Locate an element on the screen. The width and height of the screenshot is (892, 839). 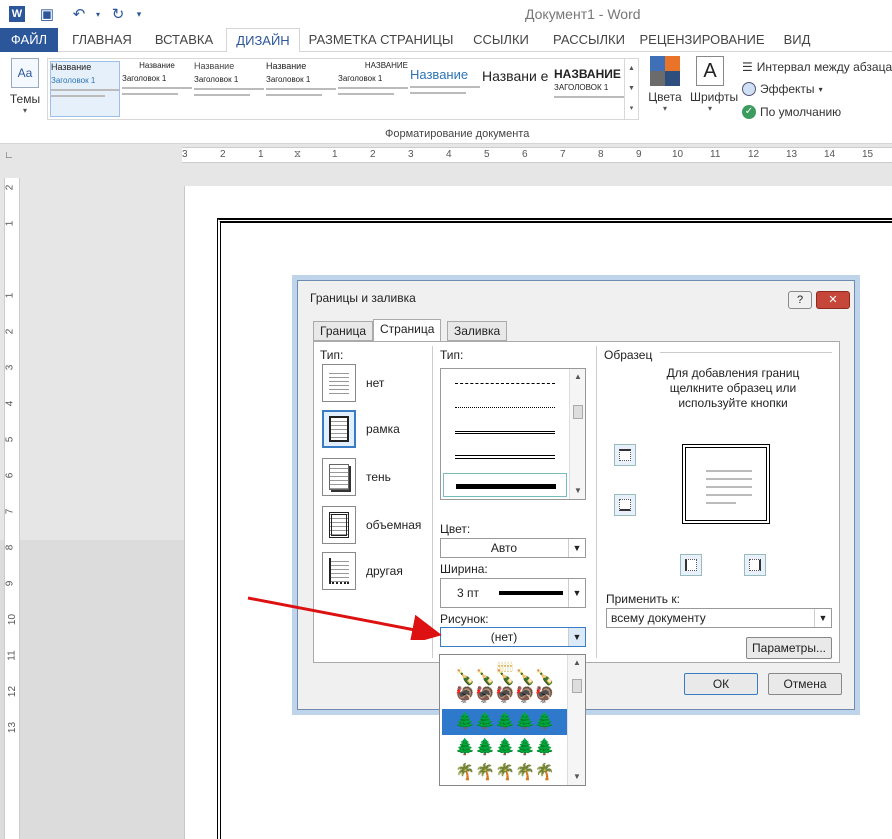
style-set-item: Название is located at coordinates (445, 89).